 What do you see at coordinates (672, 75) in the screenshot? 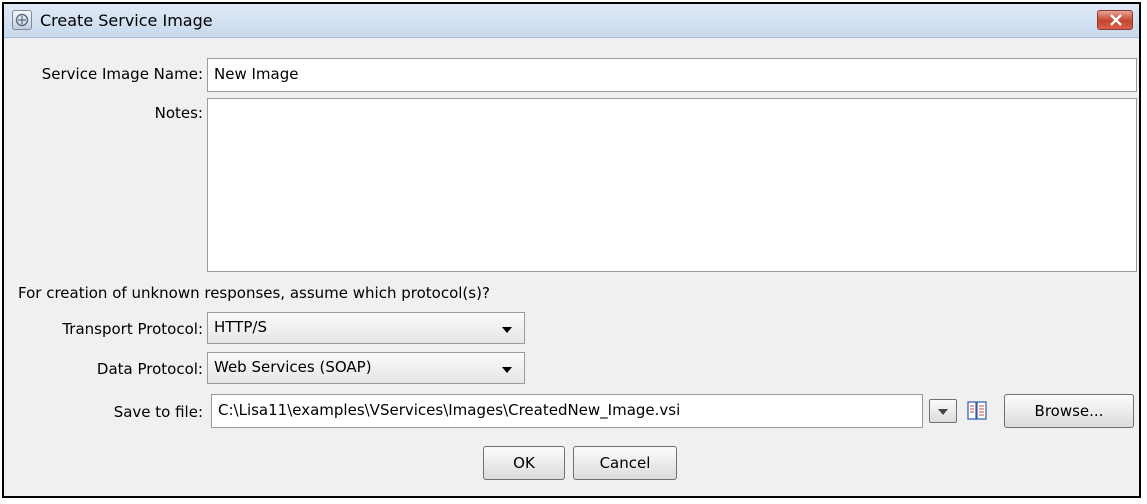
I see `service-image-name-input: New Image` at bounding box center [672, 75].